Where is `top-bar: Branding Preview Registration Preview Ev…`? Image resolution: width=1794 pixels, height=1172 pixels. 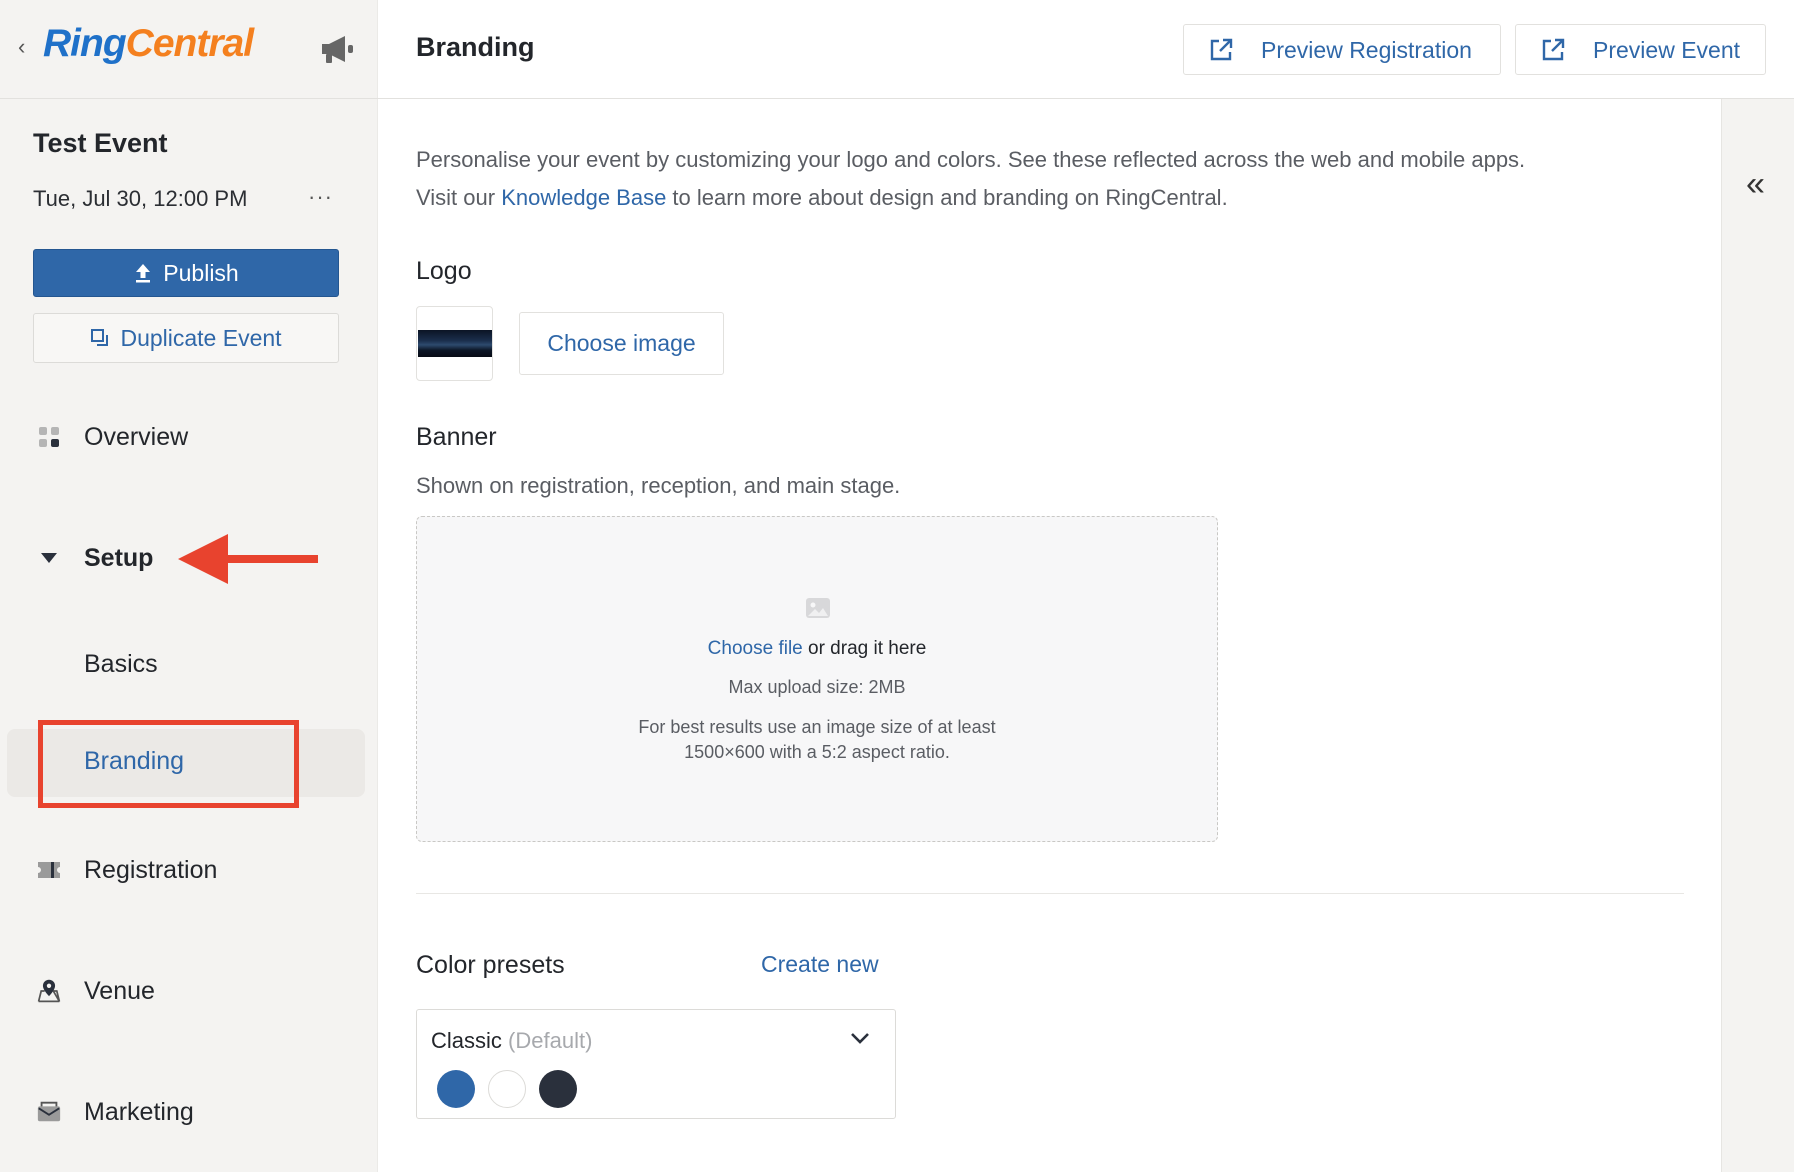 top-bar: Branding Preview Registration Preview Ev… is located at coordinates (1086, 49).